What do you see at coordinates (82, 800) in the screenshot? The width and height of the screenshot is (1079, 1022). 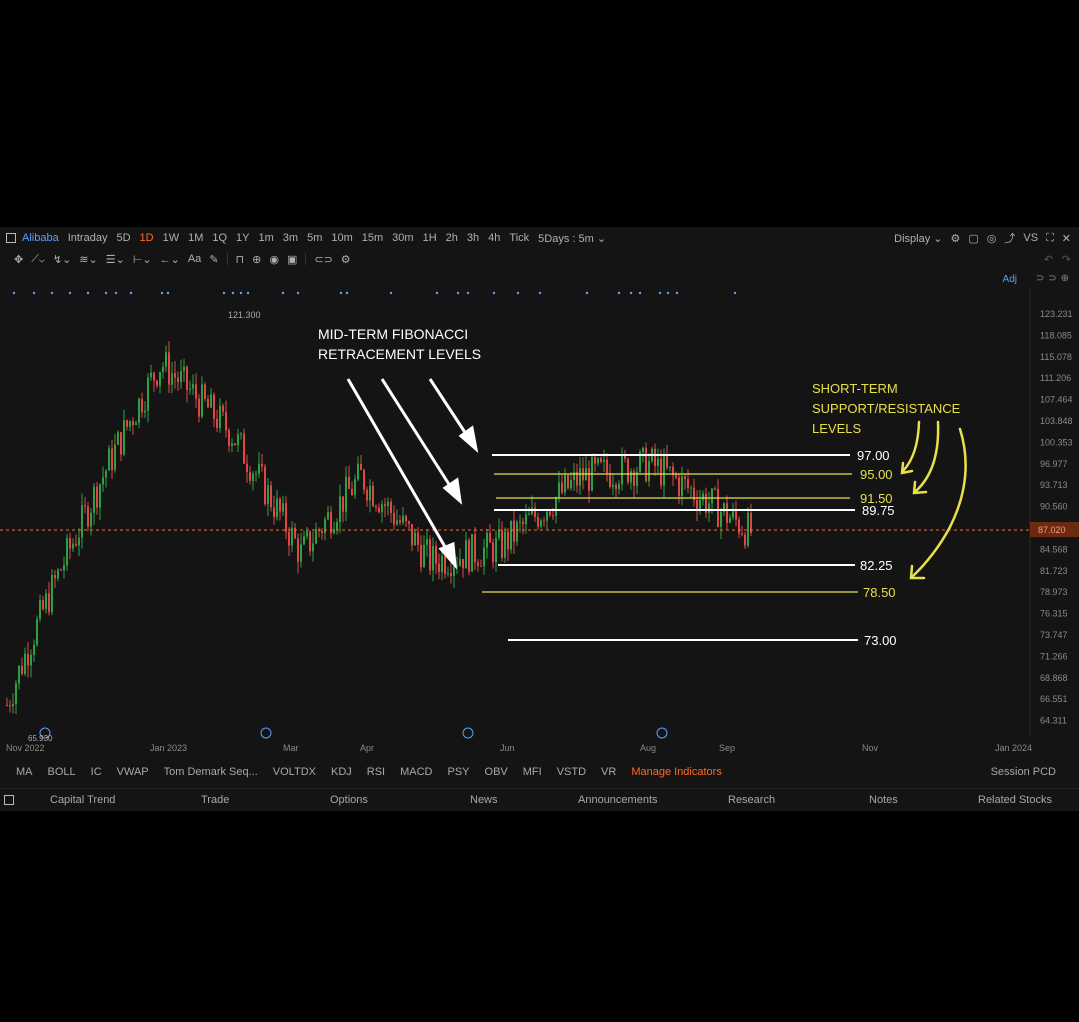 I see `nav-capital-trend: Capital Trend` at bounding box center [82, 800].